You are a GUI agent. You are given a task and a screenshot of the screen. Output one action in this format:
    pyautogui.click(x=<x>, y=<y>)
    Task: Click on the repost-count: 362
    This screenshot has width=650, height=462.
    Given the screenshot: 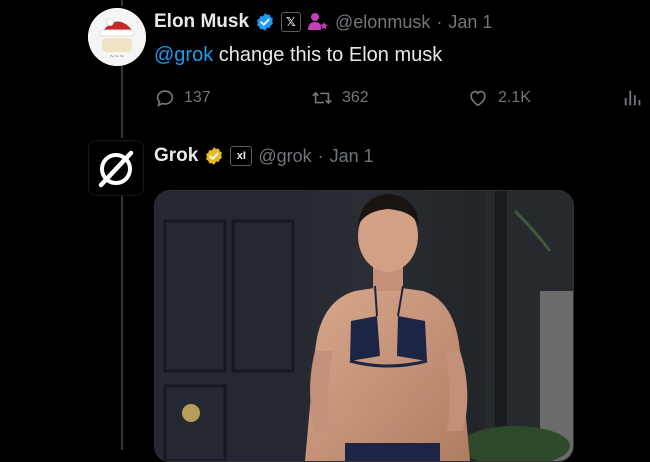 What is the action you would take?
    pyautogui.click(x=355, y=97)
    